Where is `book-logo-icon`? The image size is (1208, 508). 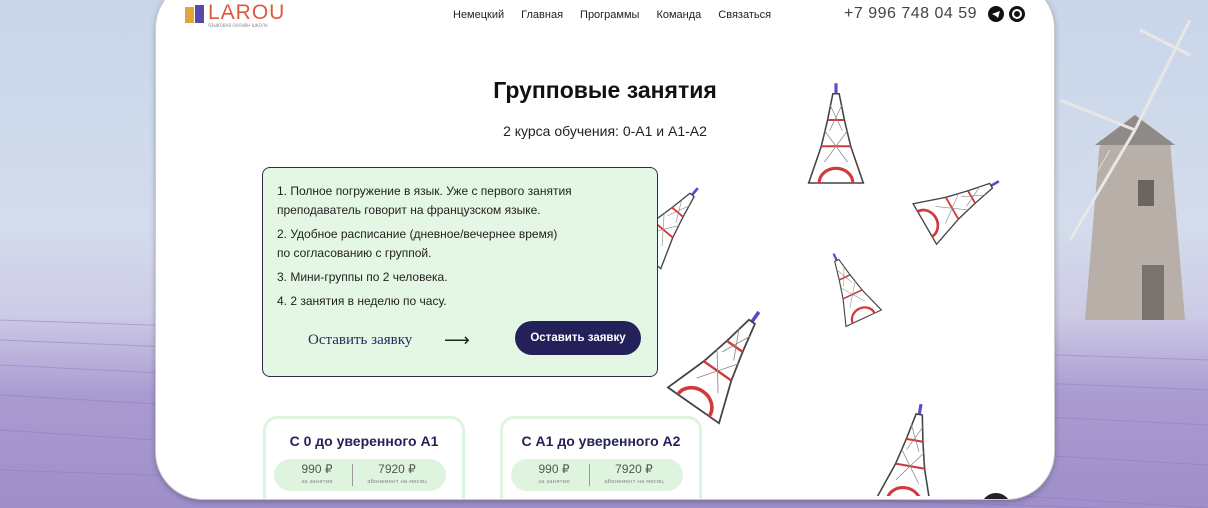
book-logo-icon is located at coordinates (194, 14).